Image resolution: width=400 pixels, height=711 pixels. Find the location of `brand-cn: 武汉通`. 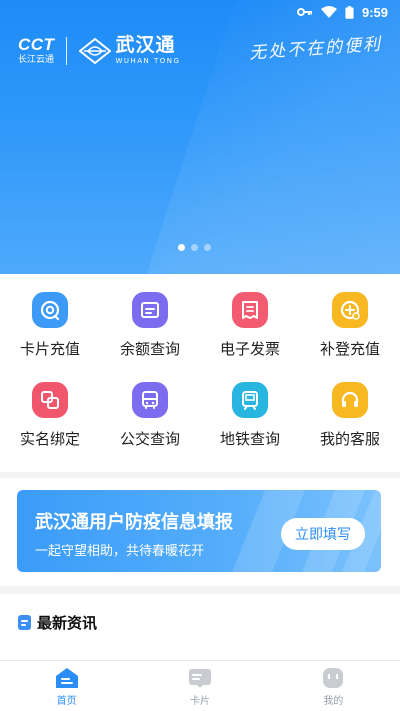

brand-cn: 武汉通 is located at coordinates (145, 45).